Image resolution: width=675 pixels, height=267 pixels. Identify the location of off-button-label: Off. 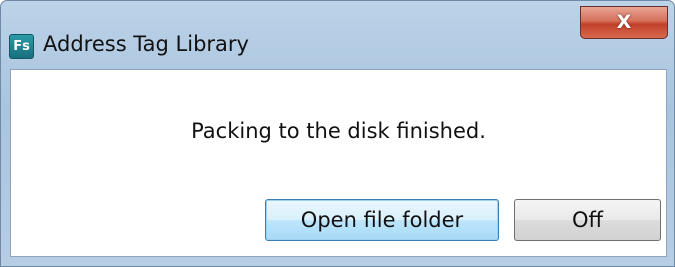
(587, 220).